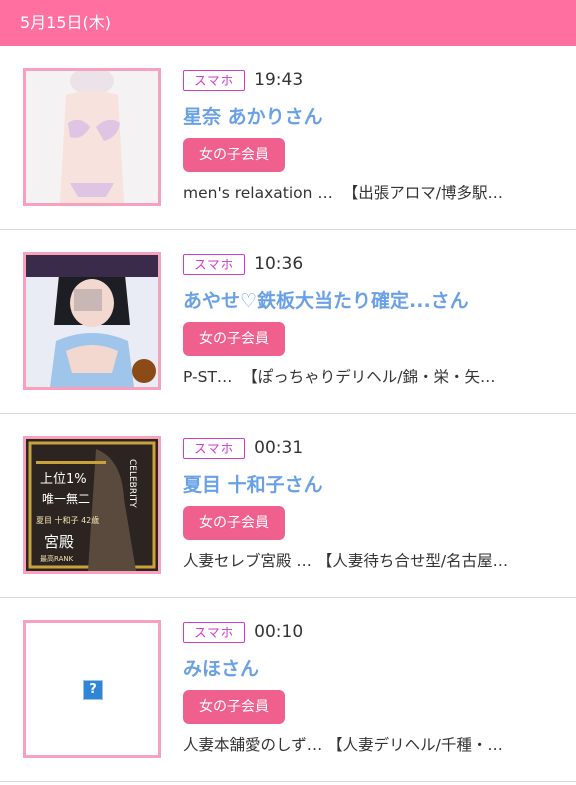 The width and height of the screenshot is (576, 785). What do you see at coordinates (221, 667) in the screenshot?
I see `girl-name-link: みほさん` at bounding box center [221, 667].